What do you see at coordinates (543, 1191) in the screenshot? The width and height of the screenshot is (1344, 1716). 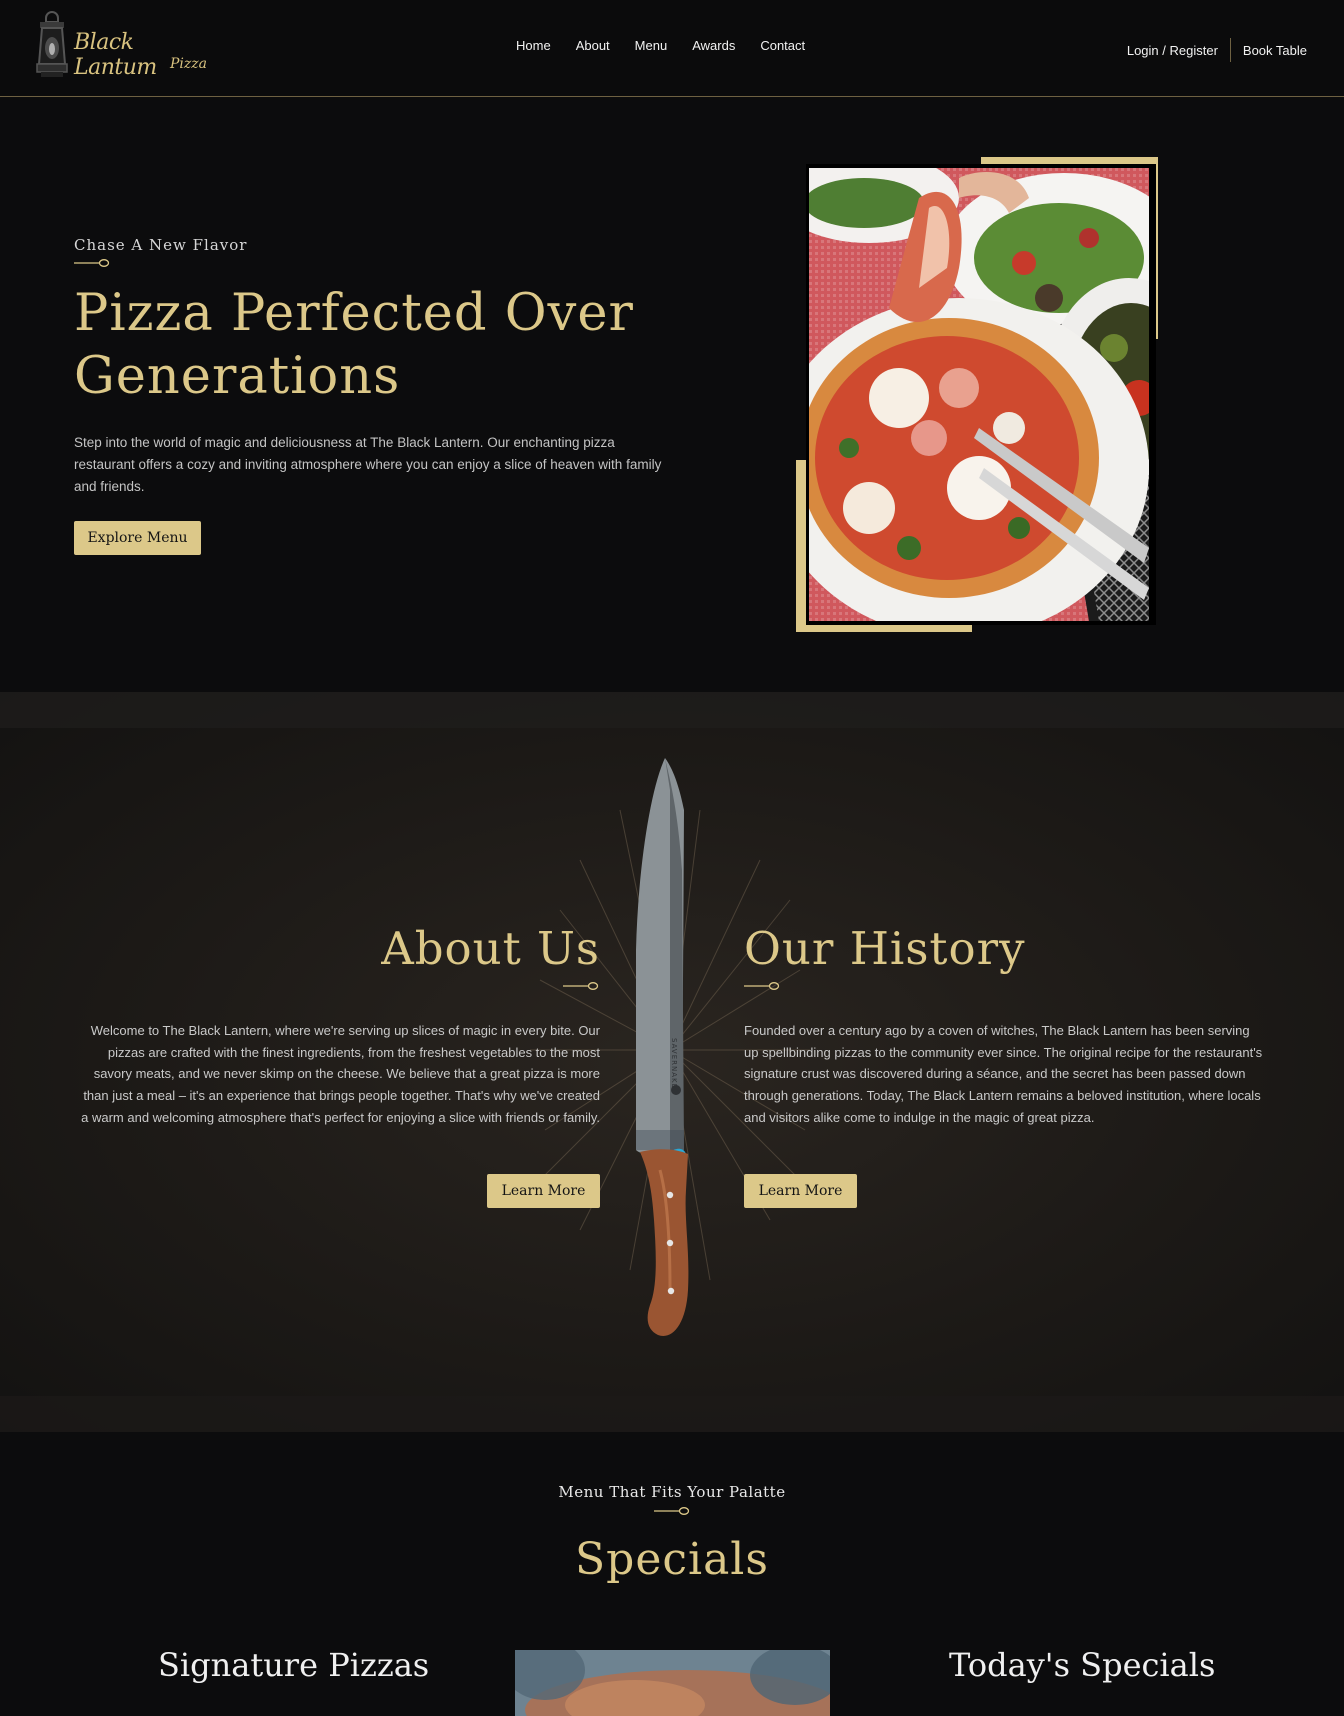 I see `about-learn-more-button: Learn More` at bounding box center [543, 1191].